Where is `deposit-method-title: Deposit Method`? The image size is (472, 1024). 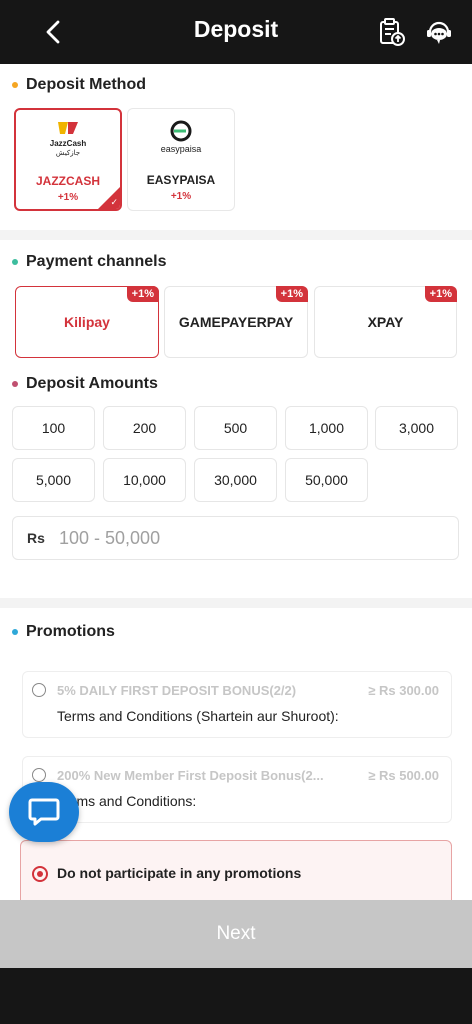
deposit-method-title: Deposit Method is located at coordinates (86, 84).